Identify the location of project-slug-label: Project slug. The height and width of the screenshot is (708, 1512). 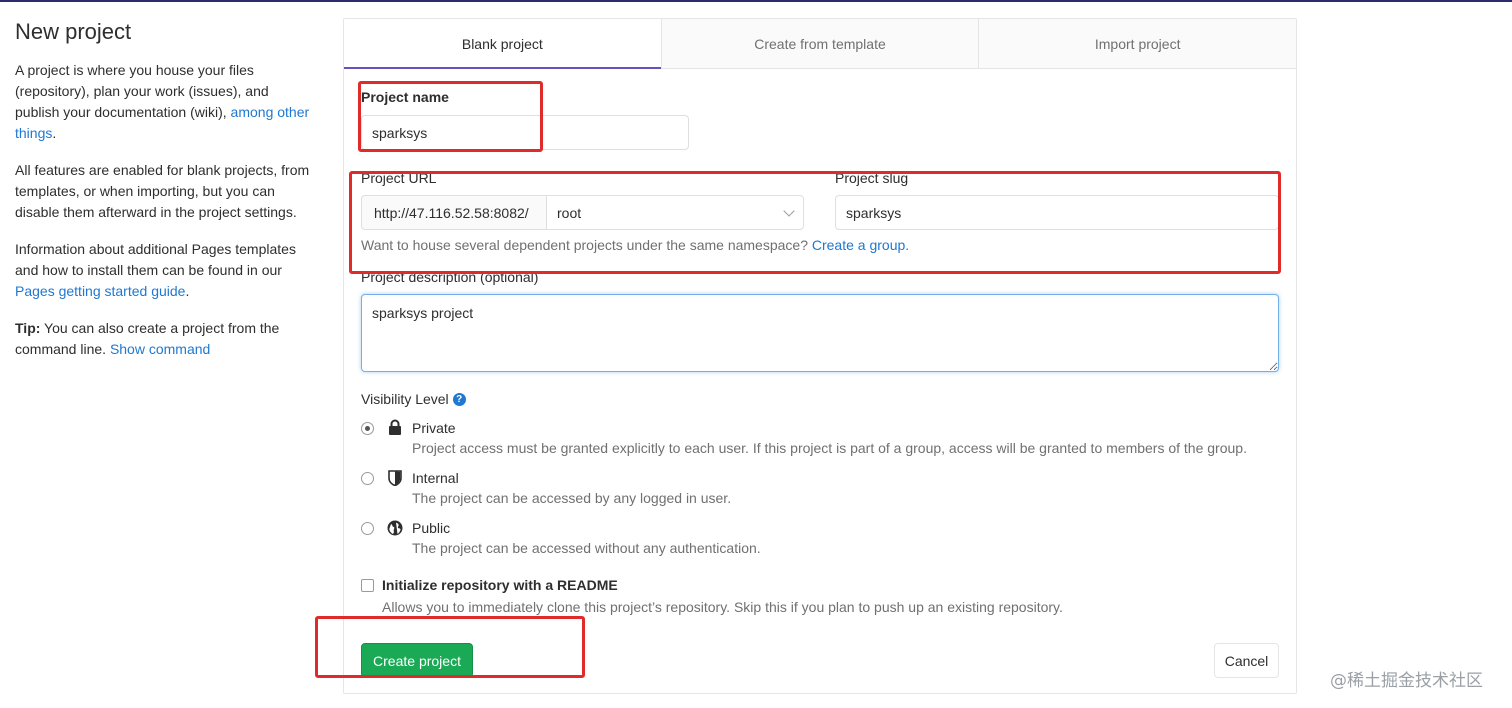
(872, 178).